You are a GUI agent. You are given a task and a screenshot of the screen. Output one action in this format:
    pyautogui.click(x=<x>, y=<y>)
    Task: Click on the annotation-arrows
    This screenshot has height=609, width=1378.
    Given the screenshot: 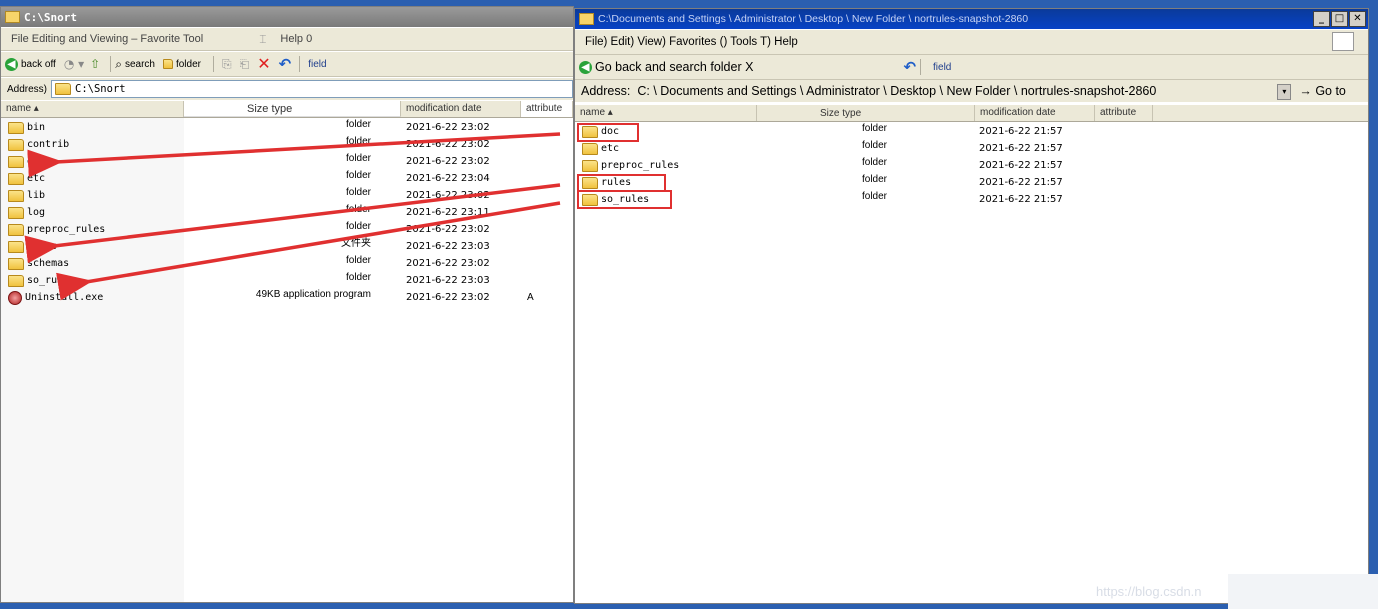 What is the action you would take?
    pyautogui.click(x=292, y=216)
    